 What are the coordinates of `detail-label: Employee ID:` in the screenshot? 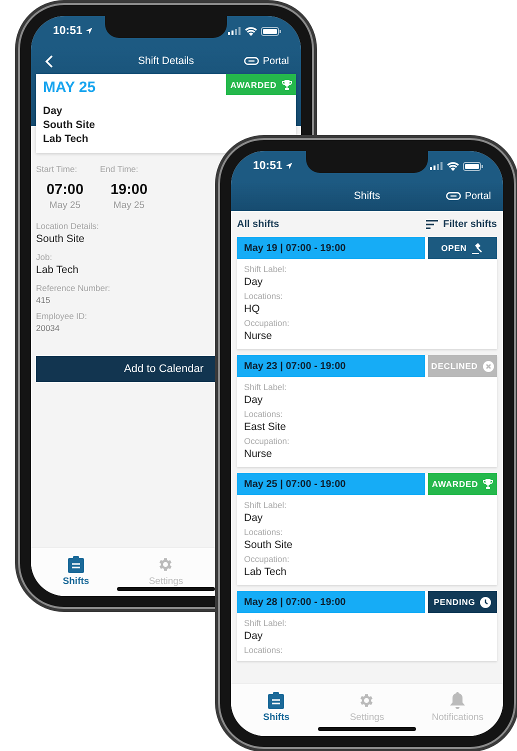 It's located at (62, 316).